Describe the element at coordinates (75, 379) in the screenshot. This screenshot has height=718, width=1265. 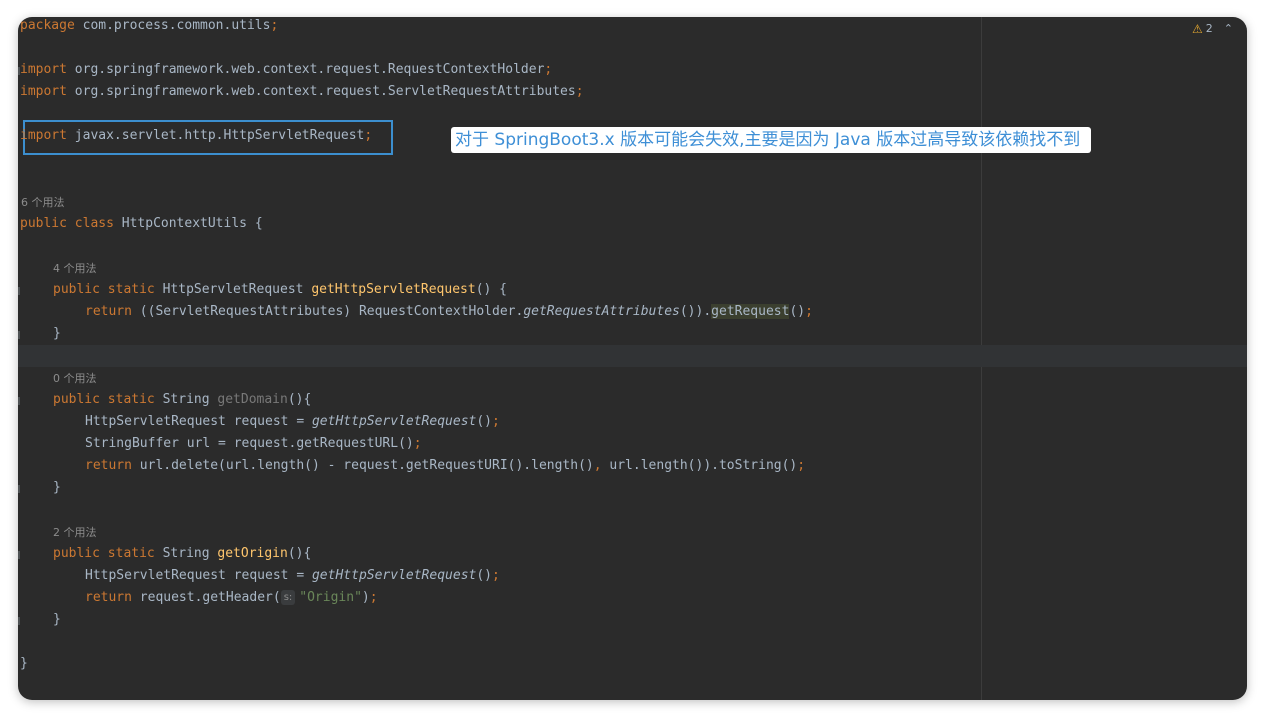
I see `usage-hint: 0 个用法` at that location.